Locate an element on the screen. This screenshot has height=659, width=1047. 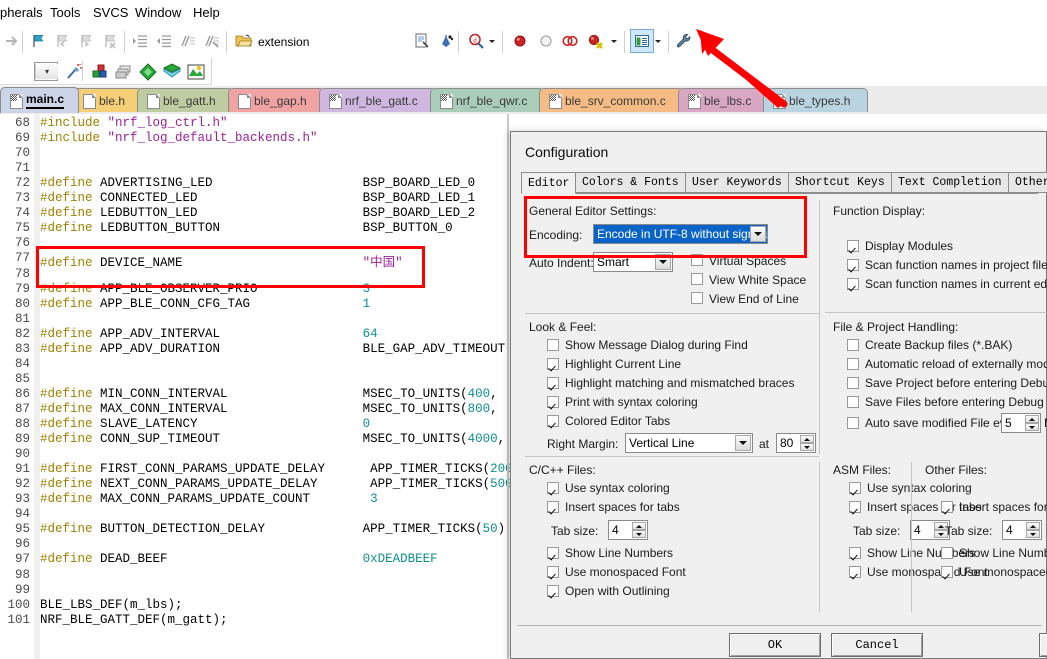
menu-item-pherals: pherals is located at coordinates (21, 12).